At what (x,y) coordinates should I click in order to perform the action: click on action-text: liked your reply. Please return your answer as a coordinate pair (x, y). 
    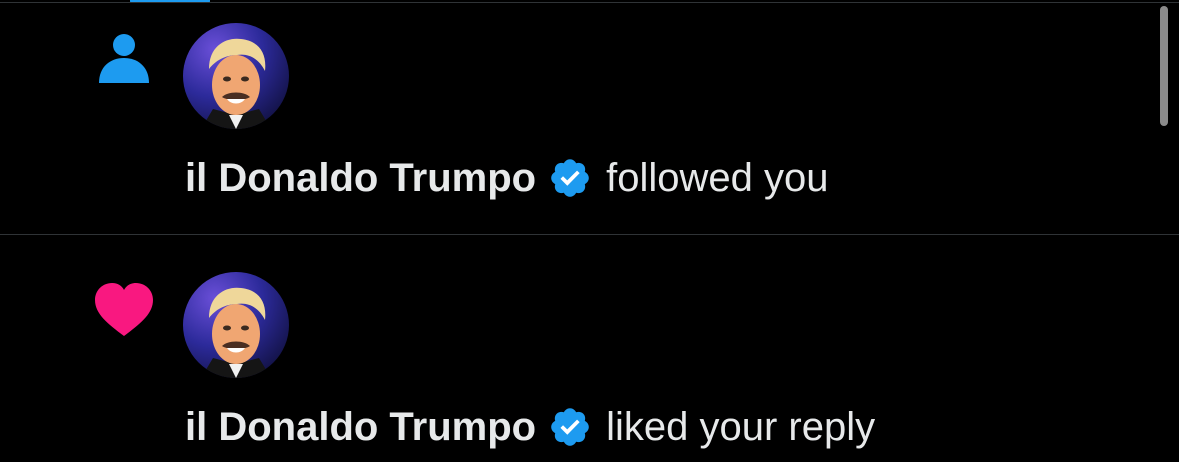
    Looking at the image, I should click on (741, 427).